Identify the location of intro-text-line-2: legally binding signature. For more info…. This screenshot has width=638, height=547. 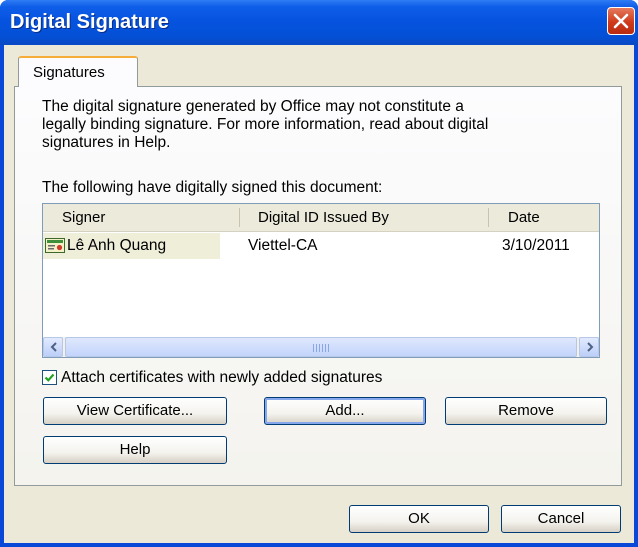
(265, 124).